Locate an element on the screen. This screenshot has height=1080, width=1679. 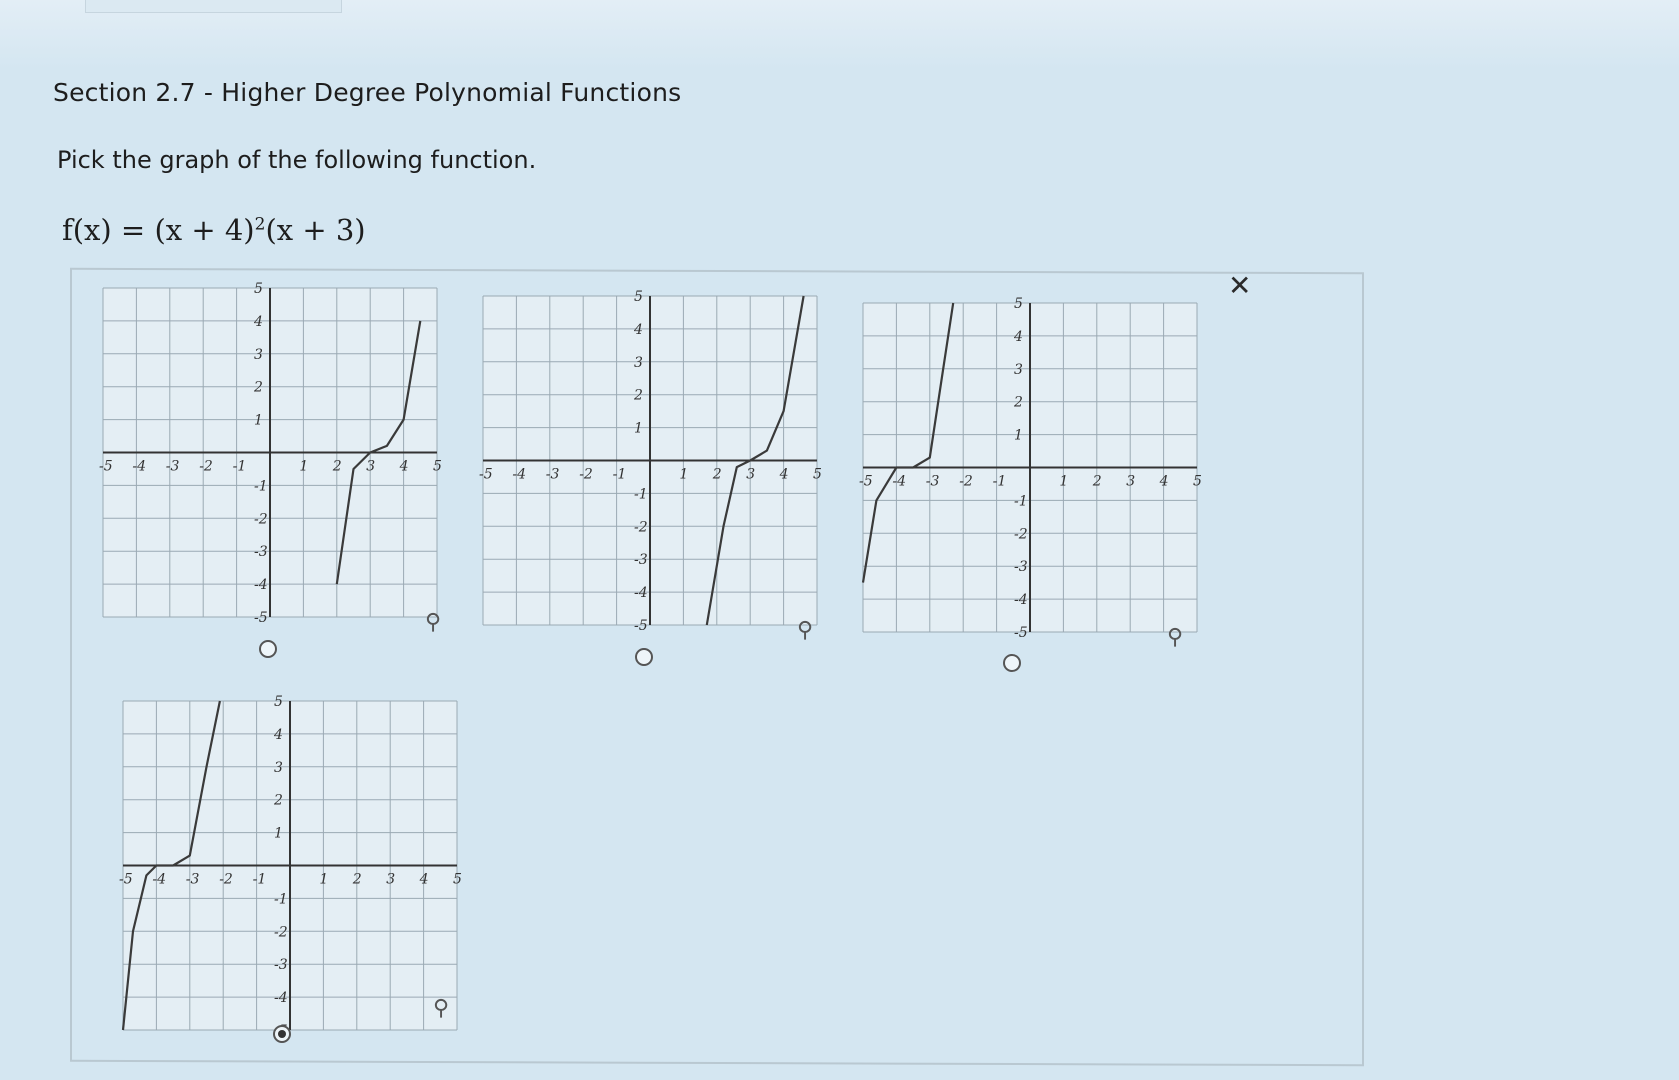
graph-option-c: -5 -4 -3 -2 -1 1 2 3 4 5 5 4 3 2 1 -1 -2 -3 -4 -5 is located at coordinates (1030, 467).